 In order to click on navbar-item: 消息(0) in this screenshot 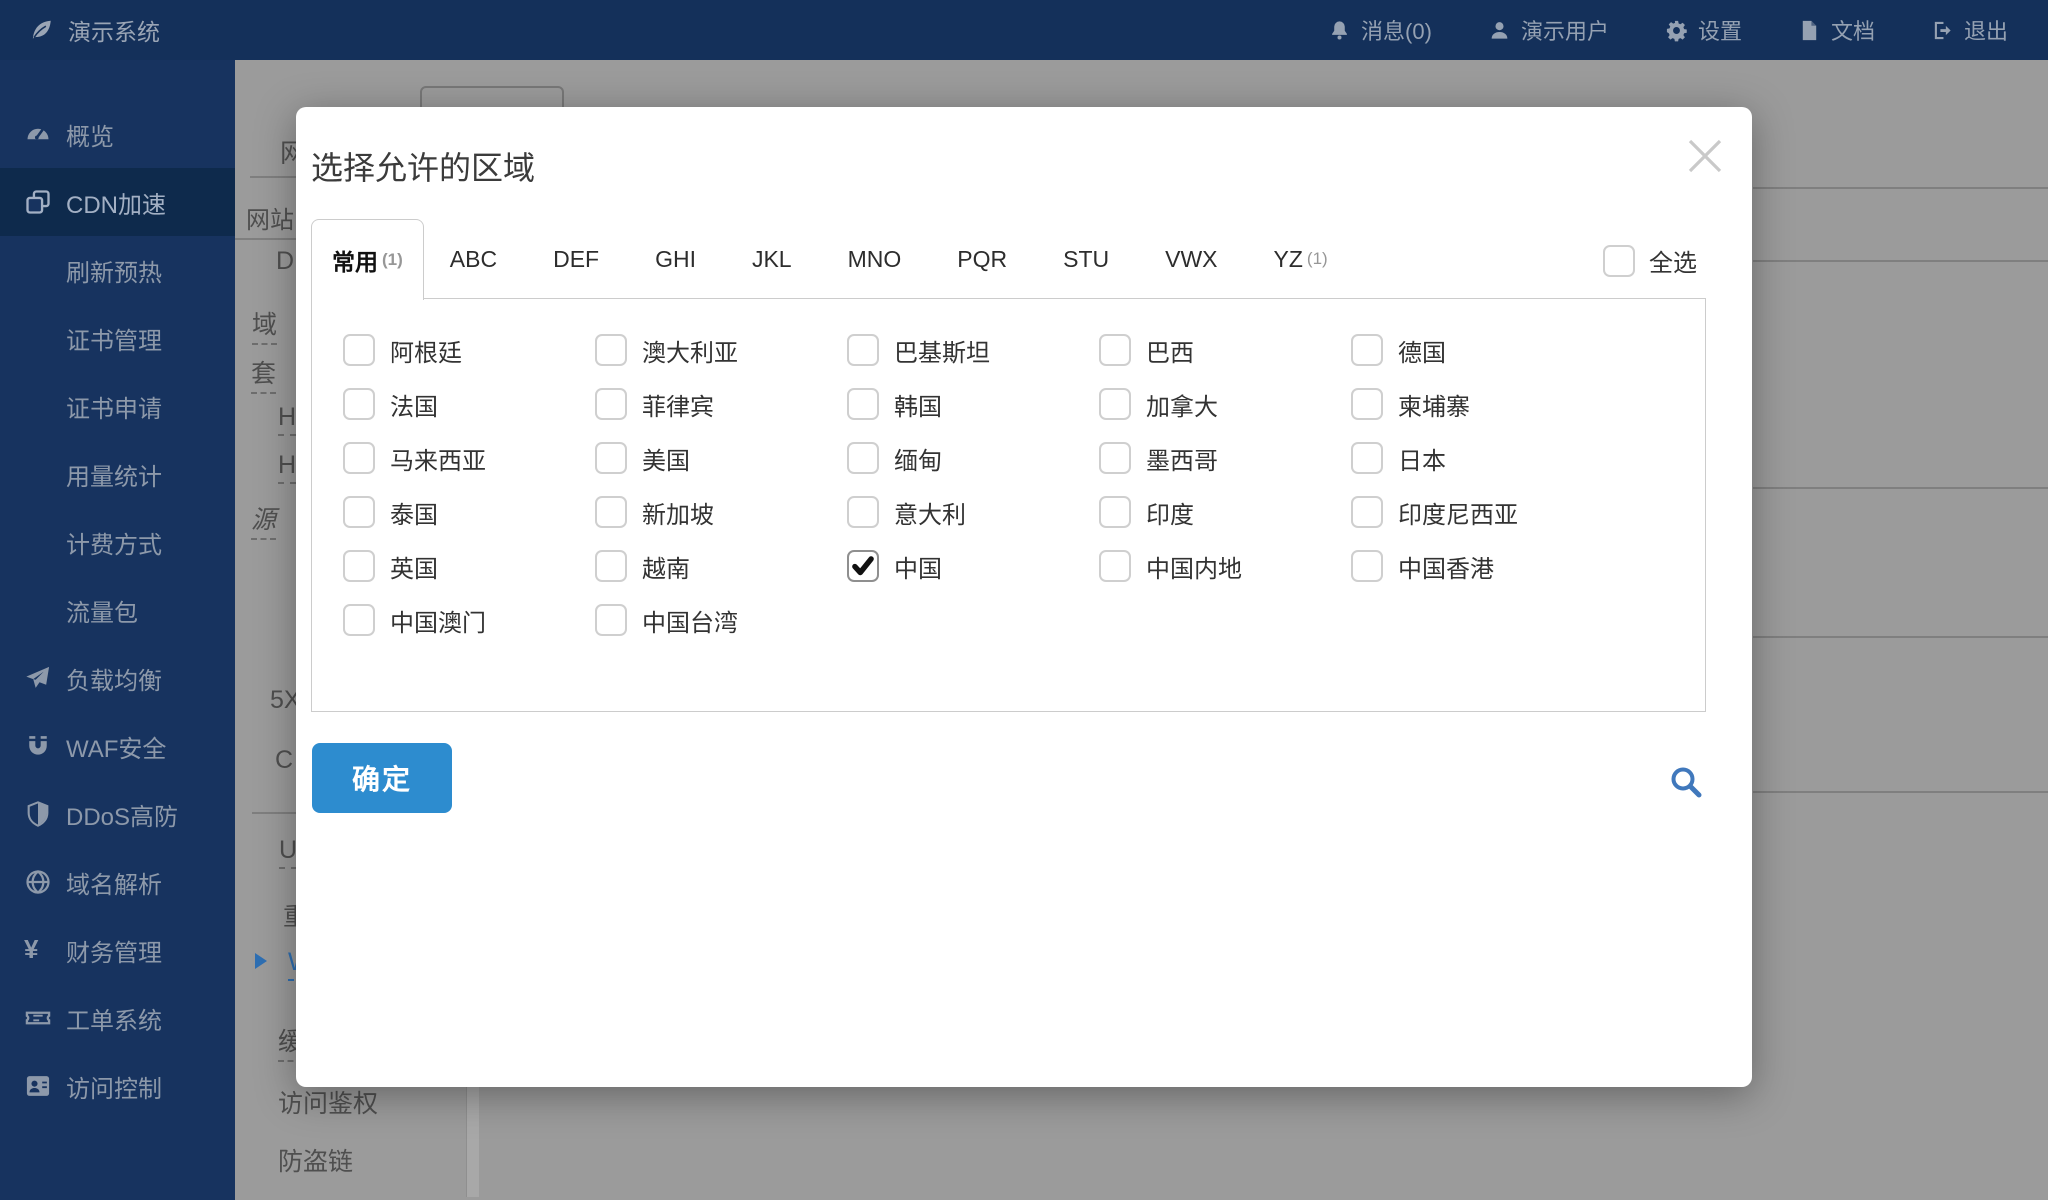, I will do `click(1380, 30)`.